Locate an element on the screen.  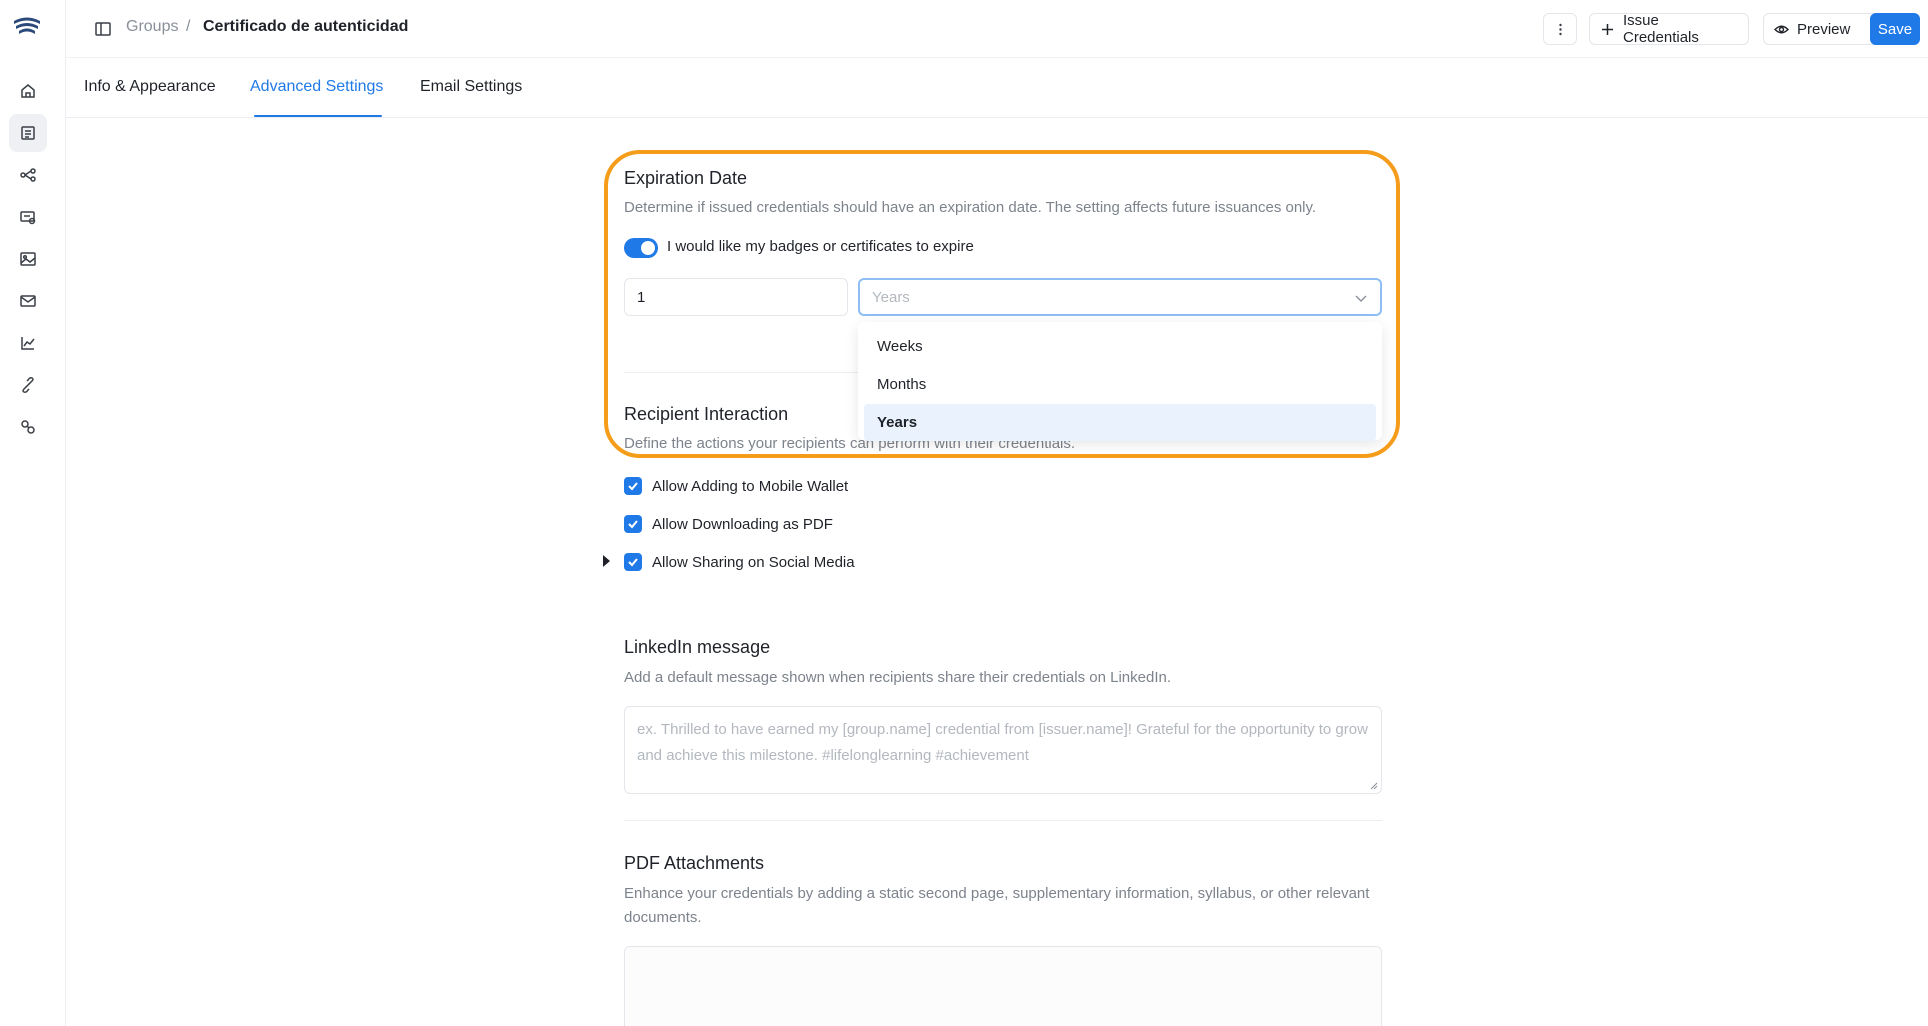
workflow-icon is located at coordinates (28, 175).